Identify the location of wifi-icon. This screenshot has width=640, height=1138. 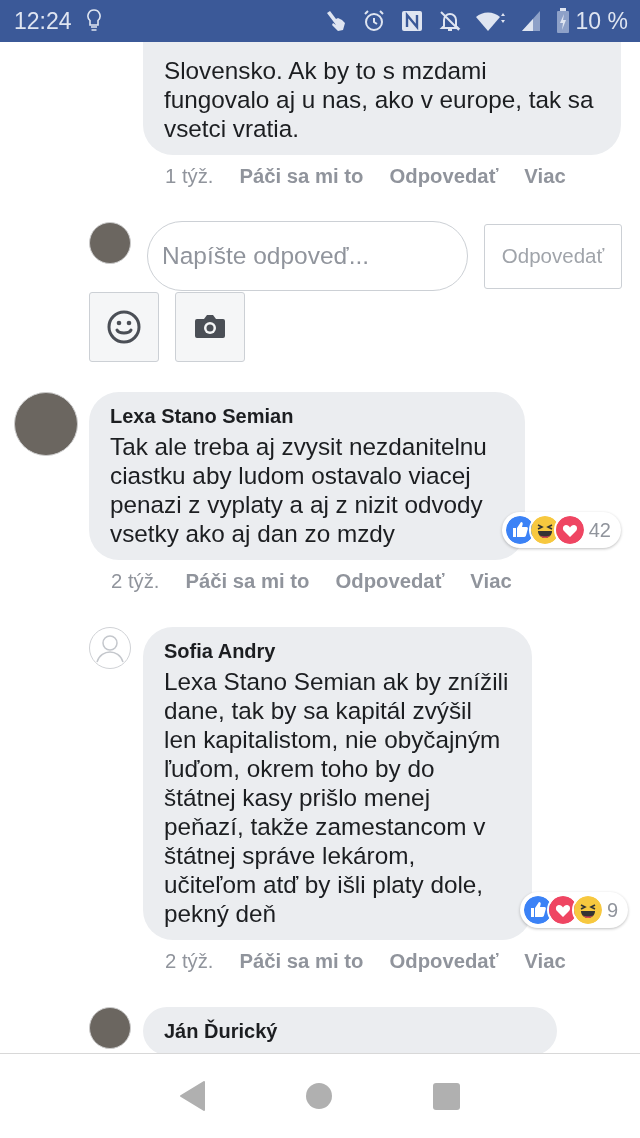
(490, 21).